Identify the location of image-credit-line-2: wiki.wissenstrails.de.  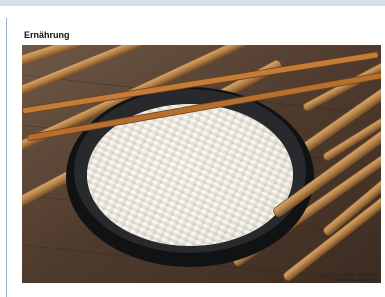
(356, 279).